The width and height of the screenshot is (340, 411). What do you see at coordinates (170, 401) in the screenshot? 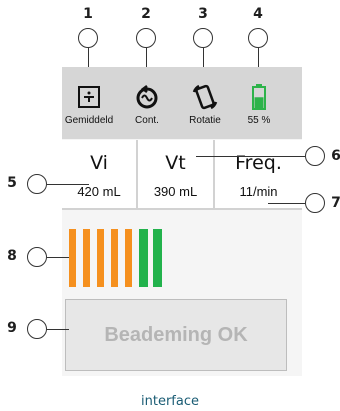
I see `figure-caption: interface` at bounding box center [170, 401].